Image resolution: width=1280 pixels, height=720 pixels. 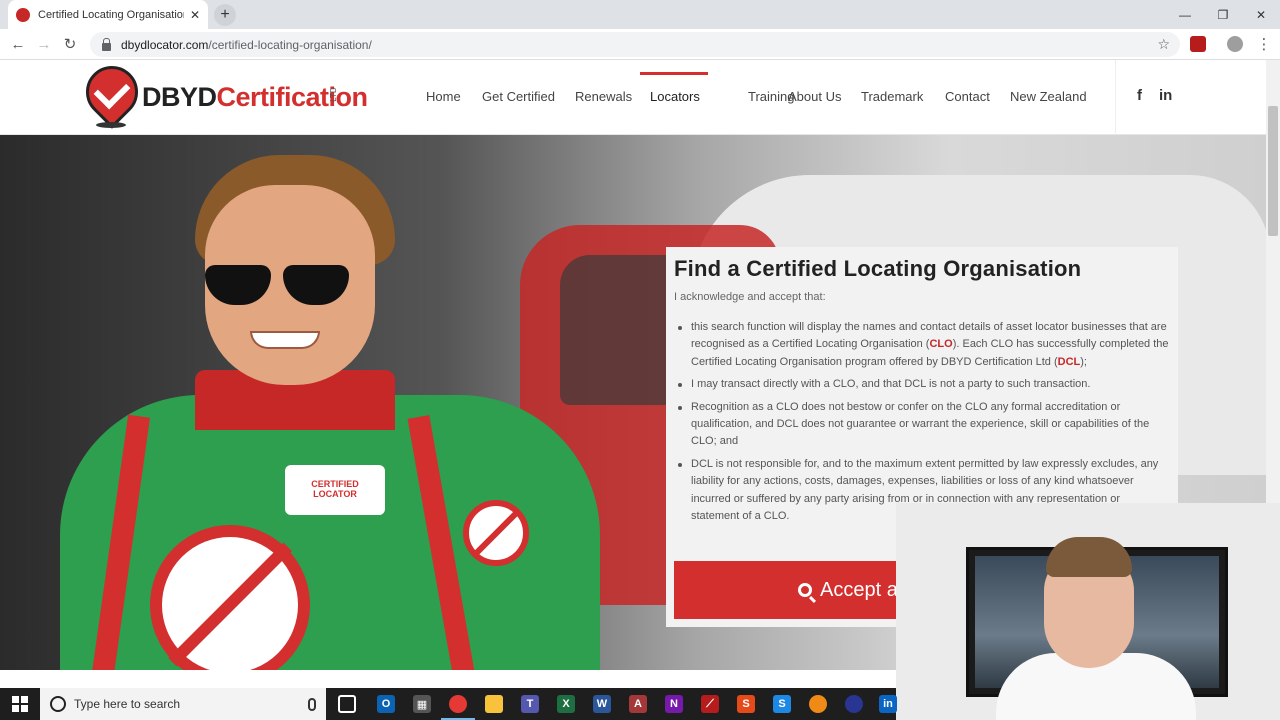 I want to click on search-icon, so click(x=805, y=590).